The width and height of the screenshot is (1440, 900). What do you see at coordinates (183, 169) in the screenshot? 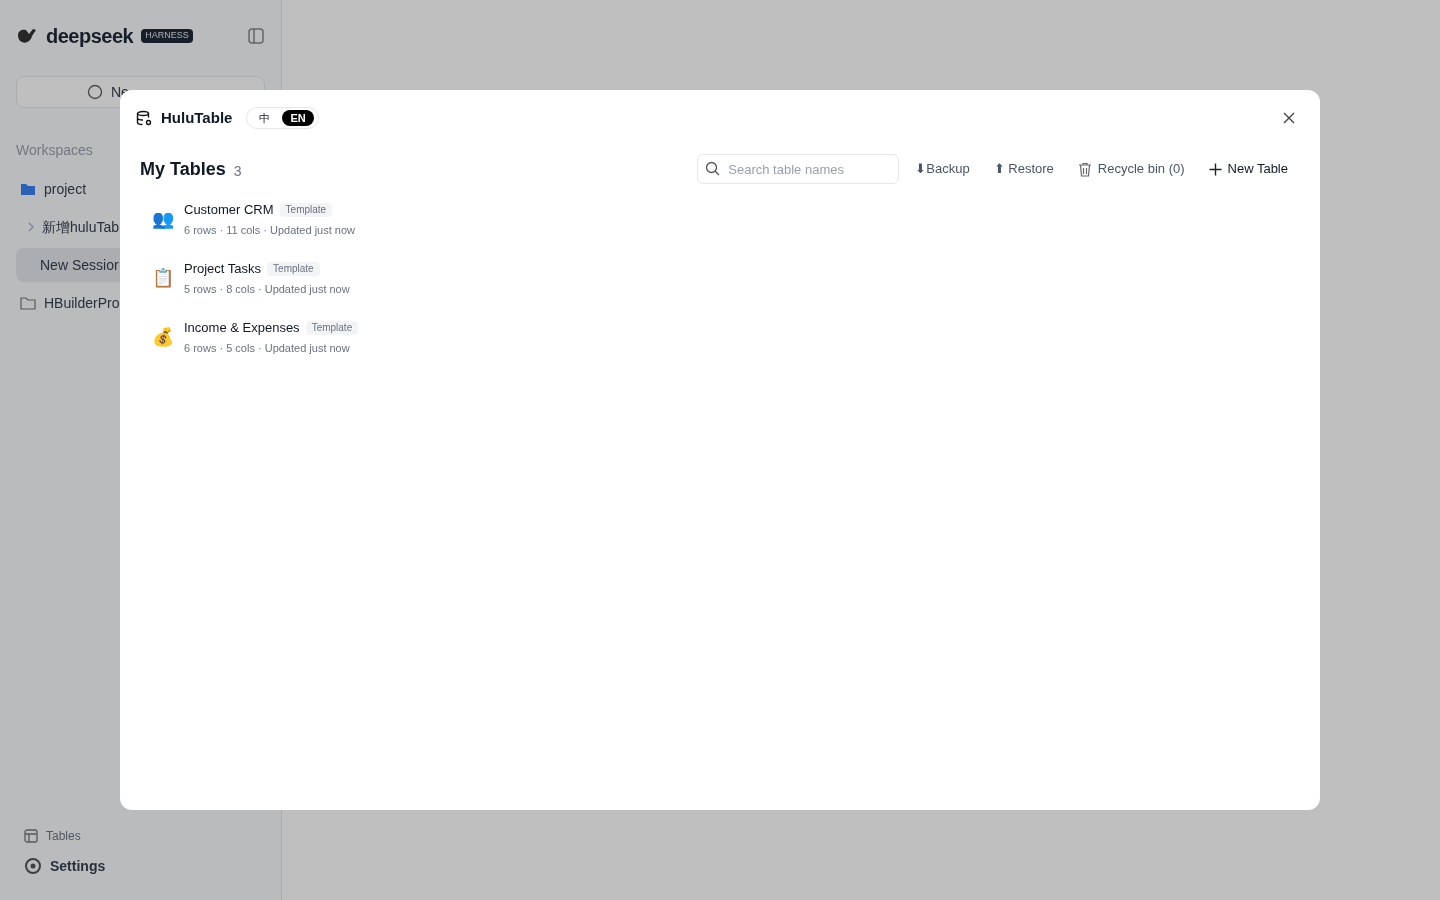
I see `section-heading: My Tables` at bounding box center [183, 169].